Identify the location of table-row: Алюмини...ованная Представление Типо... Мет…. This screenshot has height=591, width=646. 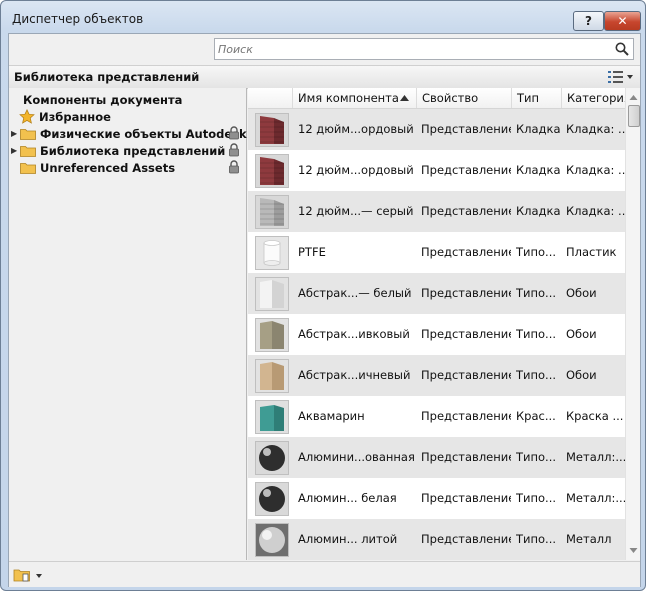
(436, 457).